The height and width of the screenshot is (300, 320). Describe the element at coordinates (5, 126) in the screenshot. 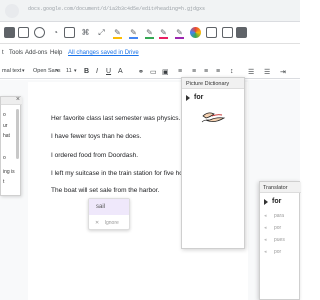

I see `panel-text: ur` at that location.